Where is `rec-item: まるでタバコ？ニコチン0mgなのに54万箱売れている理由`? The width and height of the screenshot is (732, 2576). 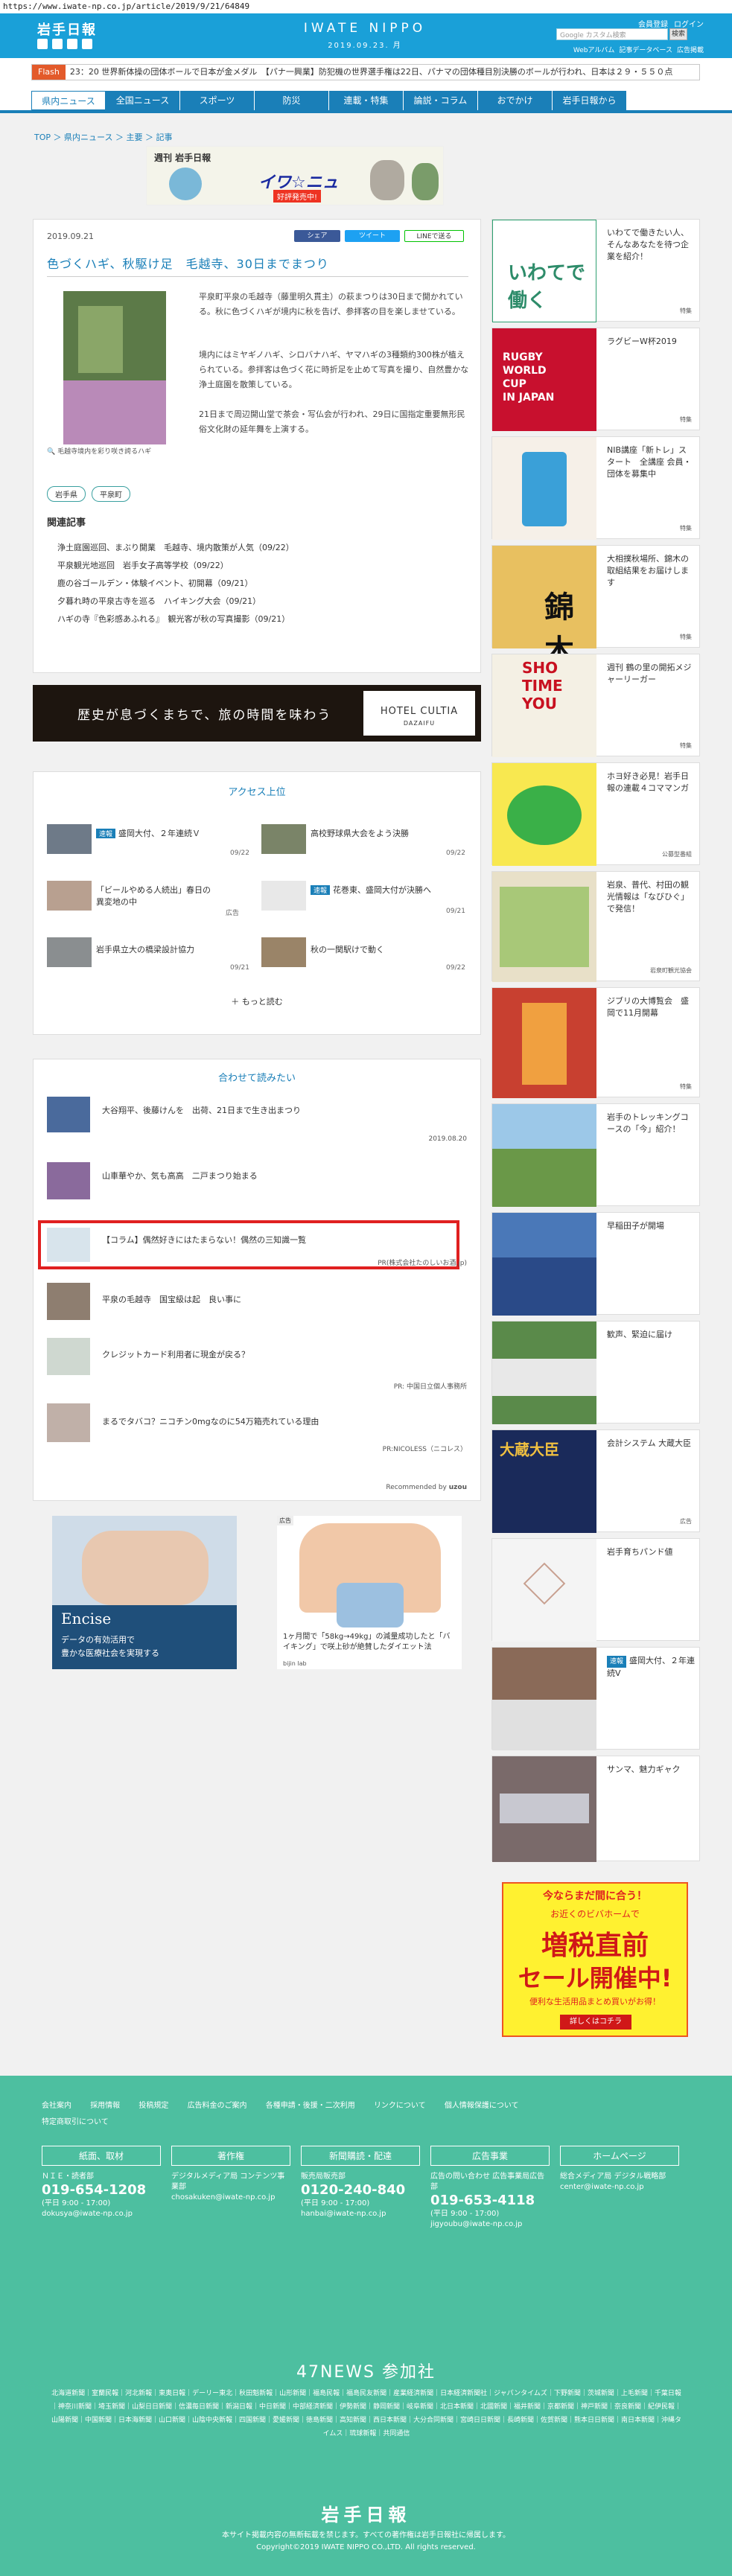
rec-item: まるでタバコ？ニコチン0mgなのに54万箱売れている理由 is located at coordinates (211, 1421).